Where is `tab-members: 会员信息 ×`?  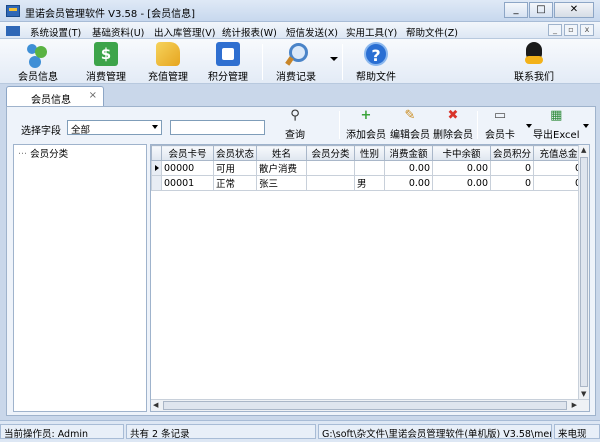 tab-members: 会员信息 × is located at coordinates (55, 96).